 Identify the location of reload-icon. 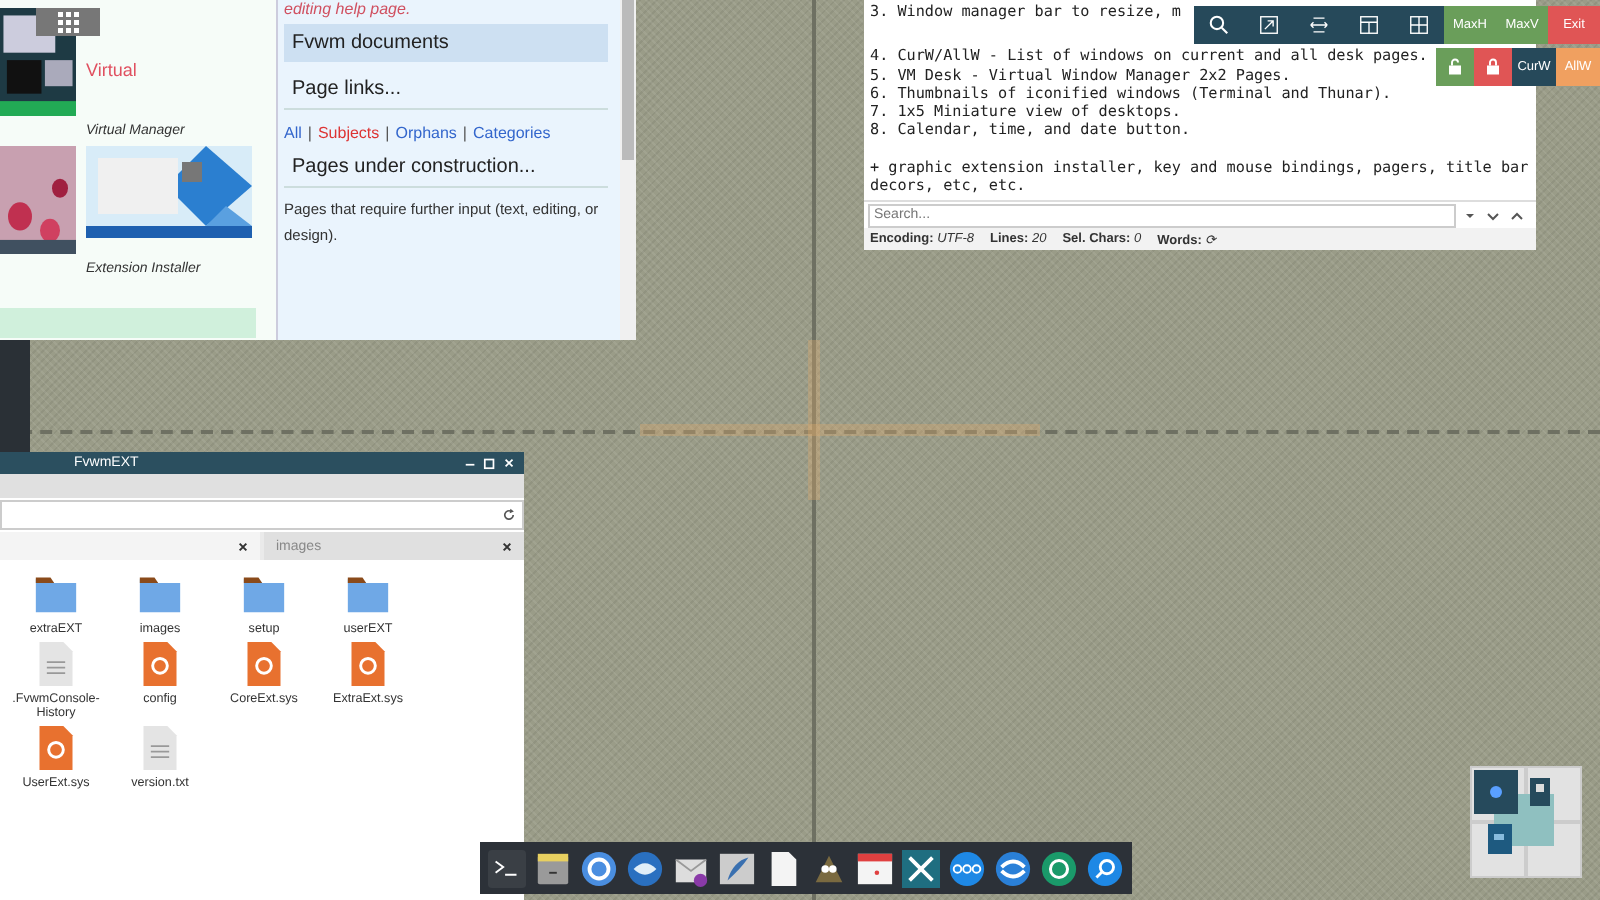
(509, 515).